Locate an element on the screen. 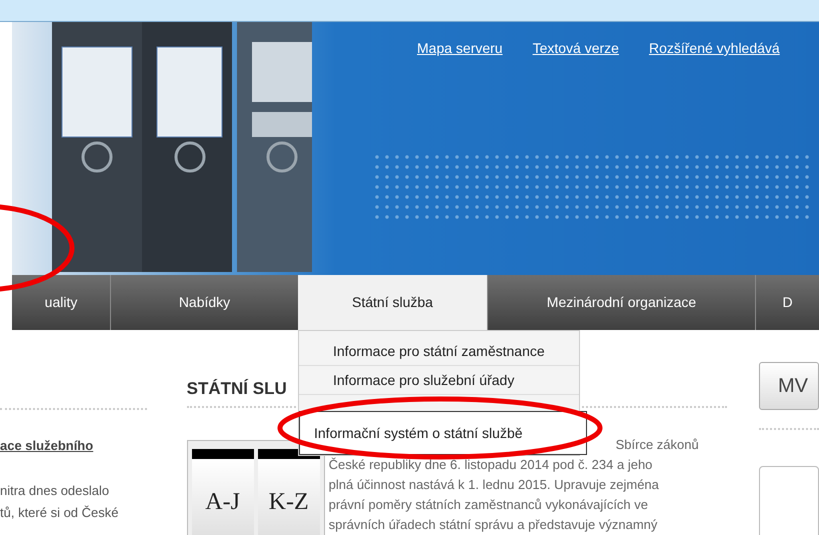 The width and height of the screenshot is (819, 535). nav-tab: uality is located at coordinates (61, 302).